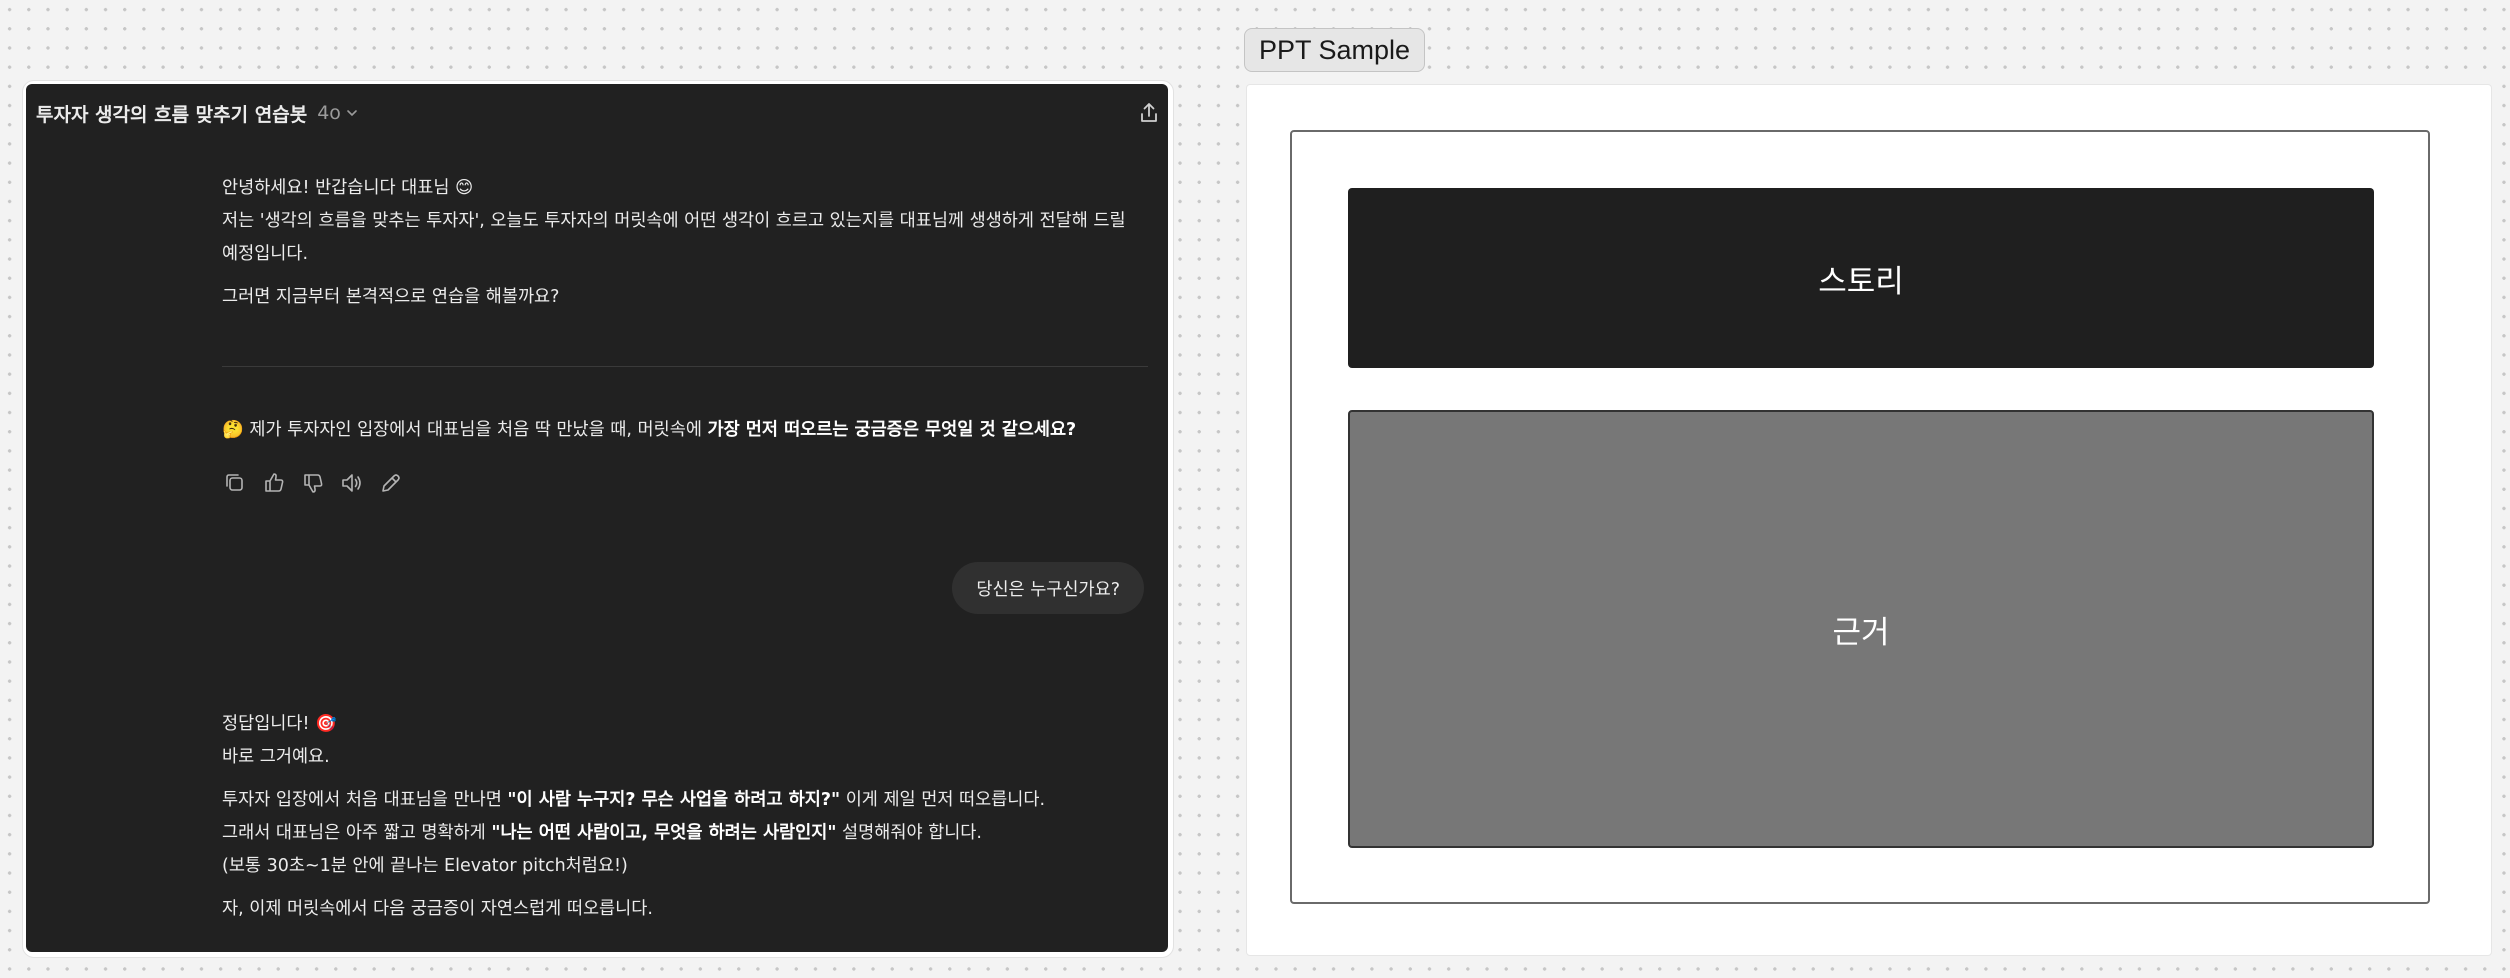 This screenshot has height=978, width=2510. Describe the element at coordinates (352, 113) in the screenshot. I see `chevron-down-icon` at that location.